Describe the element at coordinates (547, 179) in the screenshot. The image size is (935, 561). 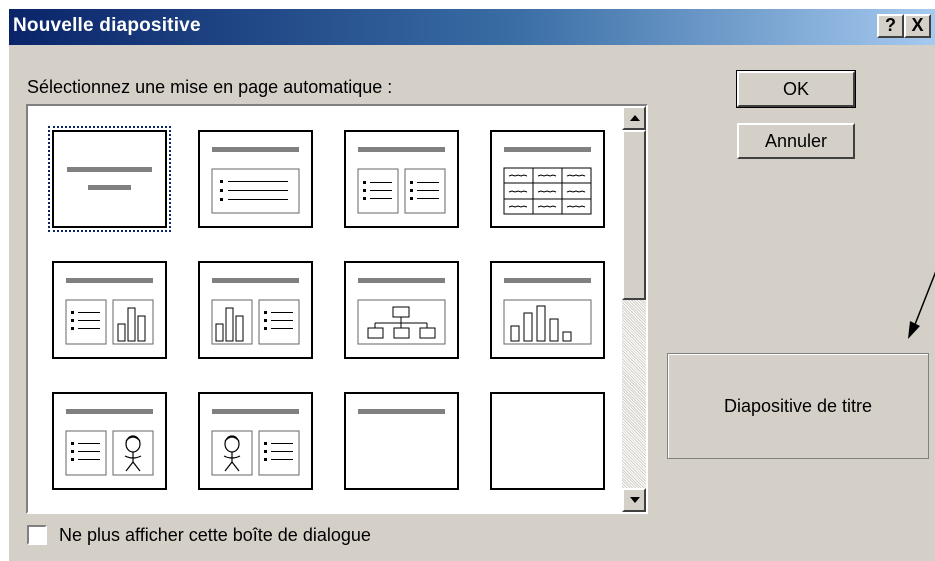
I see `layout-table` at that location.